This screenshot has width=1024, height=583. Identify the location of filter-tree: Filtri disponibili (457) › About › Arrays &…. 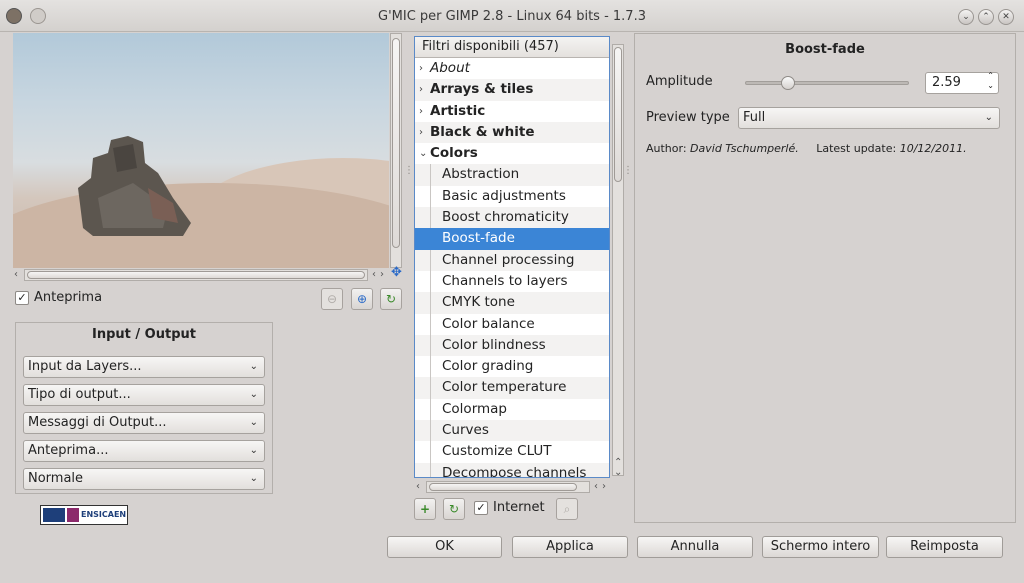
(512, 257).